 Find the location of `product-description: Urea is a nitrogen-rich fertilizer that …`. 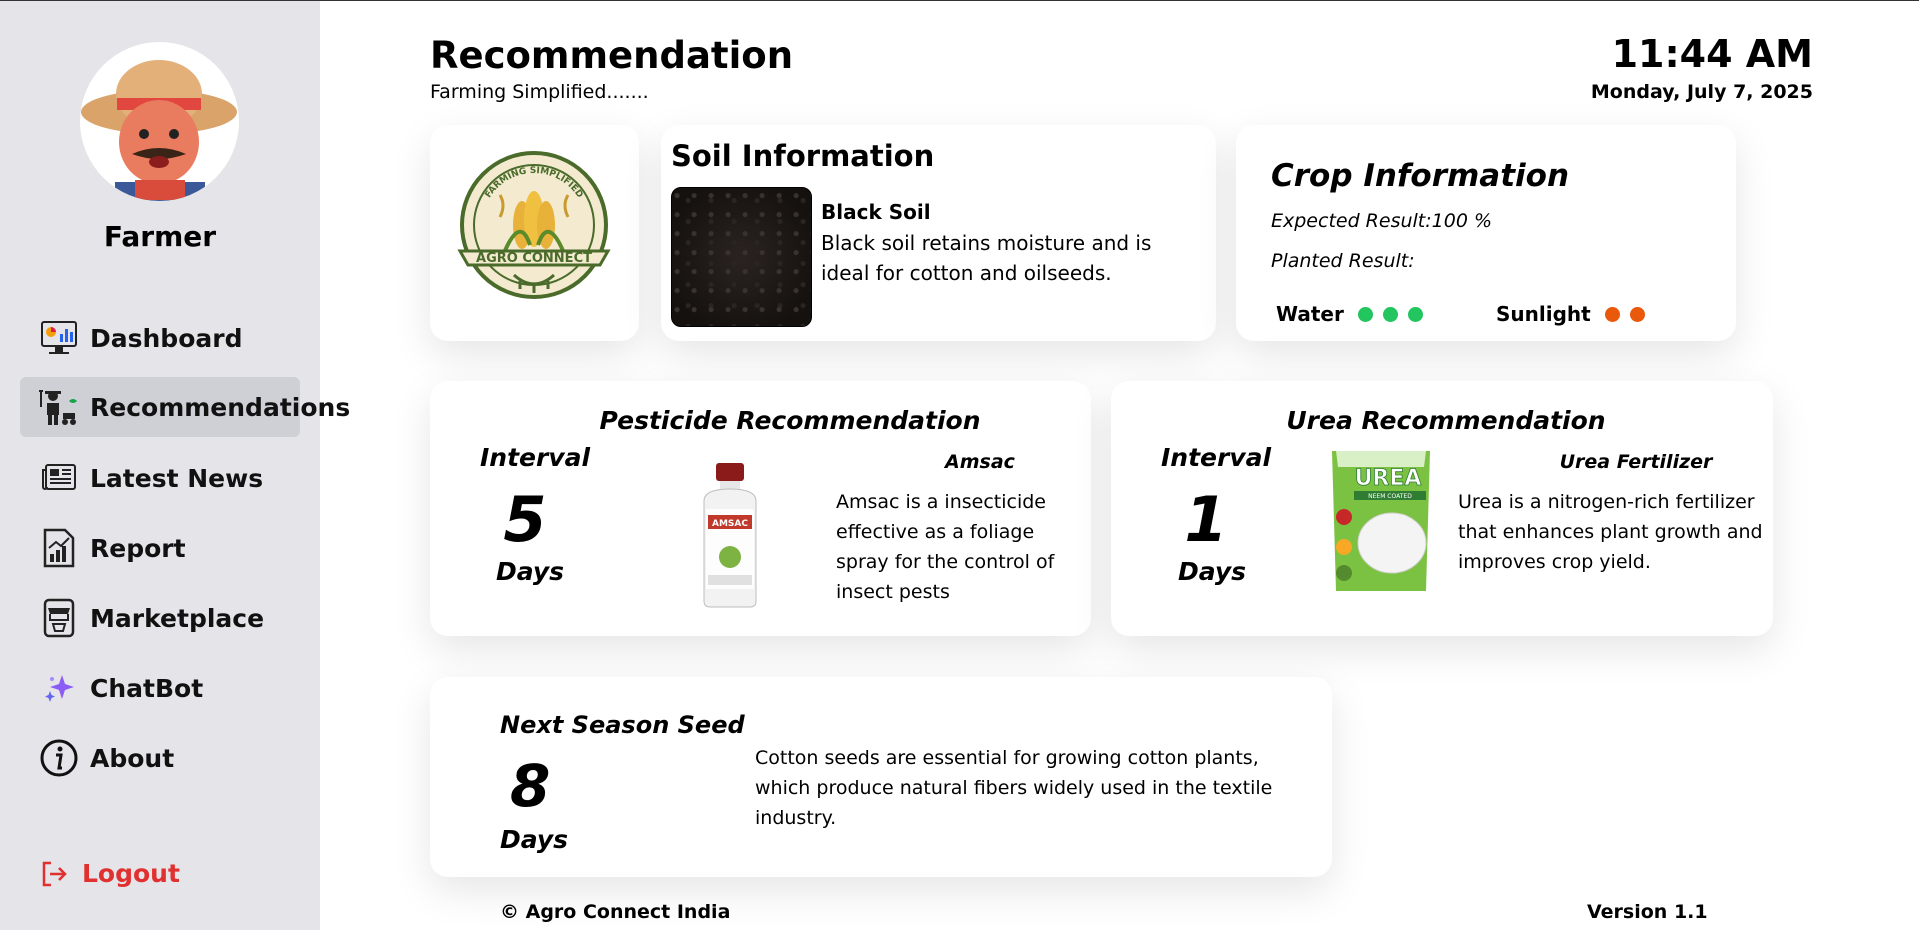

product-description: Urea is a nitrogen-rich fertilizer that … is located at coordinates (1610, 532).